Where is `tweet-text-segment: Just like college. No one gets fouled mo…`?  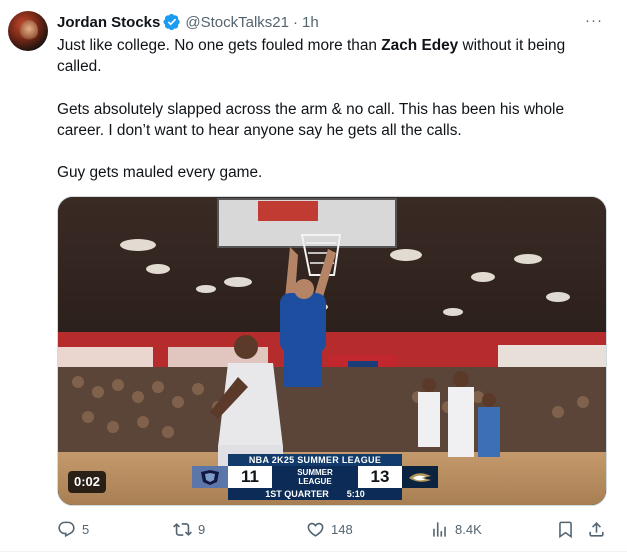
tweet-text-segment: Just like college. No one gets fouled mo… is located at coordinates (219, 45).